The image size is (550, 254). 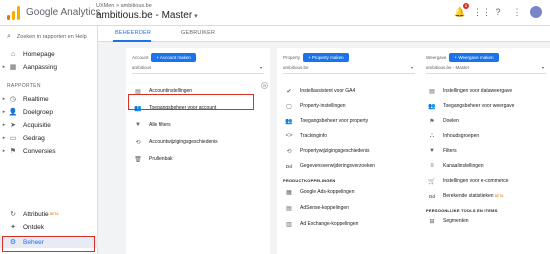 What do you see at coordinates (289, 91) in the screenshot?
I see `check-icon: ✔` at bounding box center [289, 91].